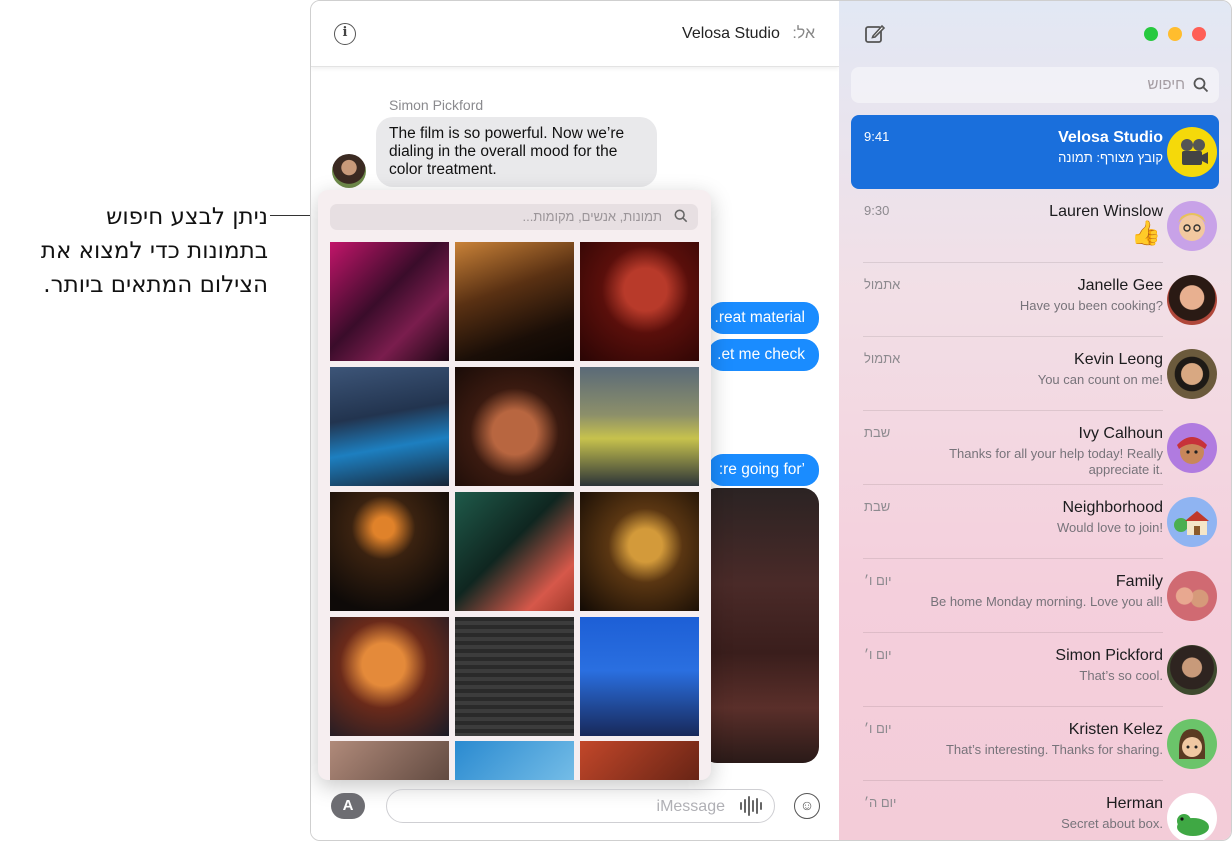 This screenshot has height=843, width=1232. Describe the element at coordinates (575, 34) in the screenshot. I see `conversation-header: i אל: Velosa Studio` at that location.